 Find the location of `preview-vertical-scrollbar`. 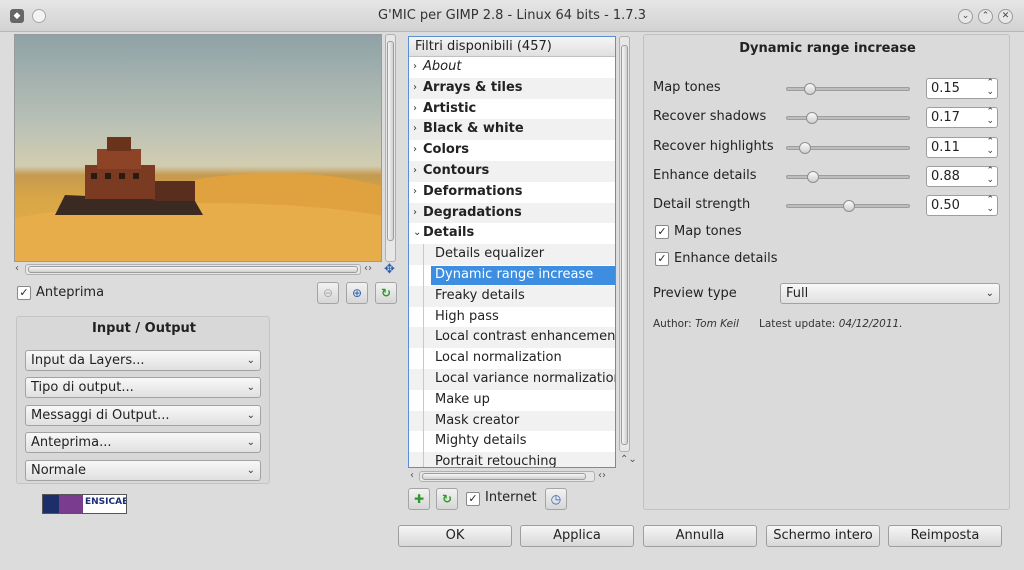

preview-vertical-scrollbar is located at coordinates (390, 148).